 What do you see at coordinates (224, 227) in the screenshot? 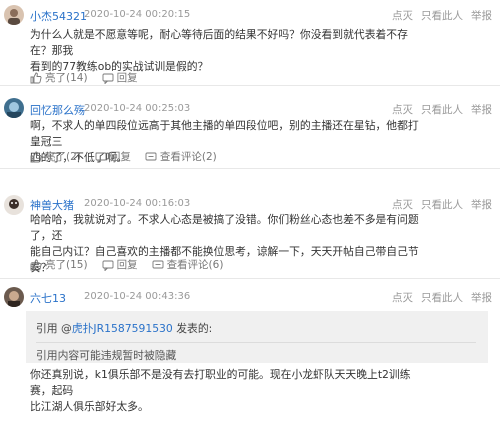
I see `comment-line: 哈哈哈，我就说对了。不求人心态是被搞了没错。你们粉丝心态也差不多是有问题了，还` at bounding box center [224, 227].